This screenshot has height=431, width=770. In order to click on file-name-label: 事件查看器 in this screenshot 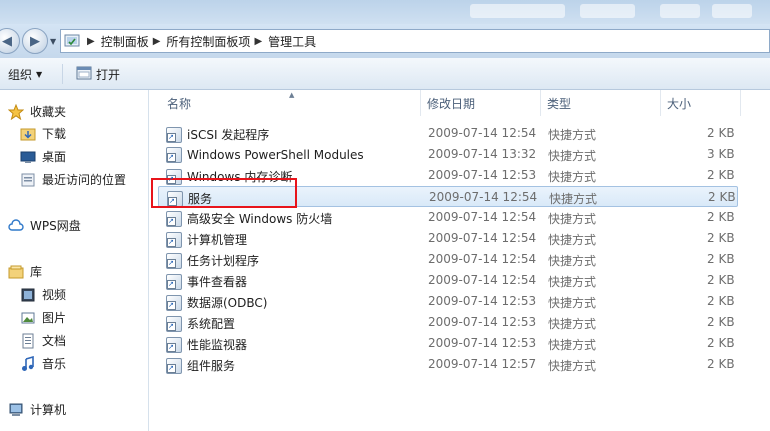, I will do `click(217, 282)`.